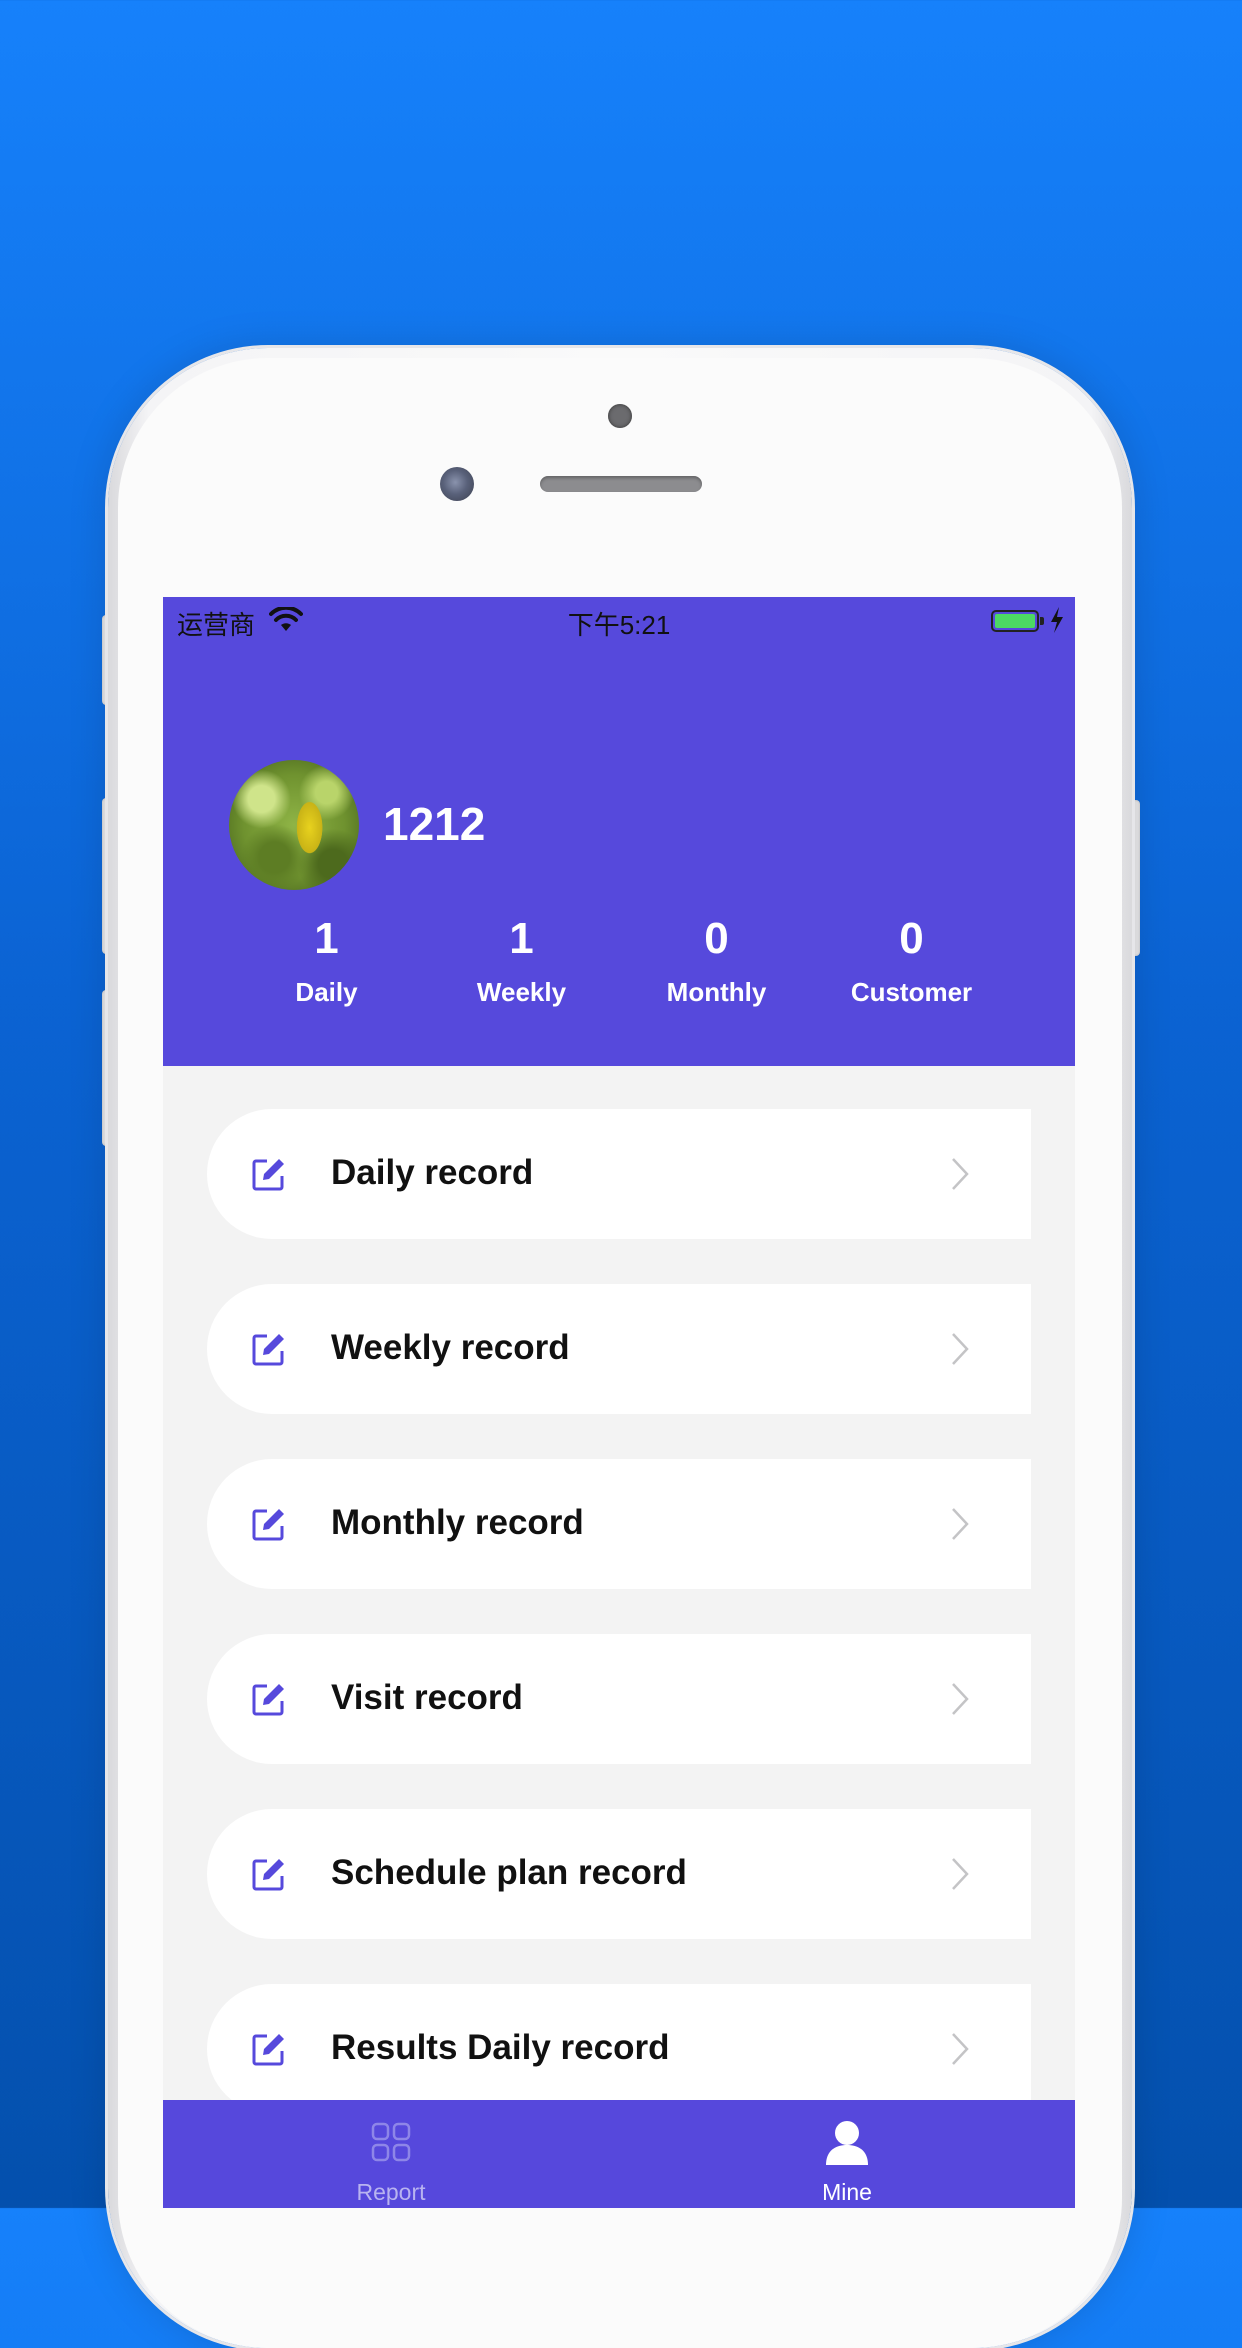  I want to click on proximity-sensor, so click(620, 416).